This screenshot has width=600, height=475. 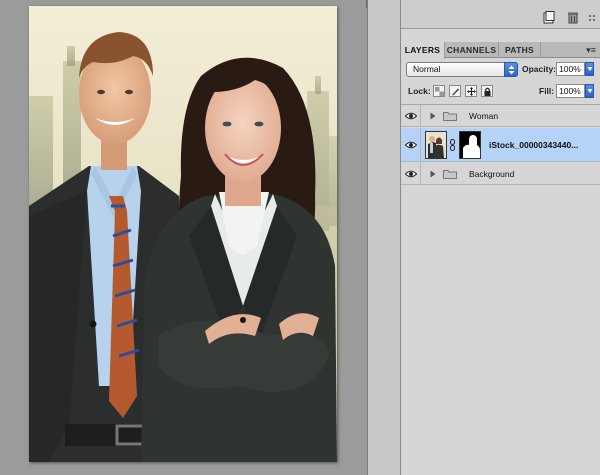 I want to click on layer-thumbnail, so click(x=436, y=145).